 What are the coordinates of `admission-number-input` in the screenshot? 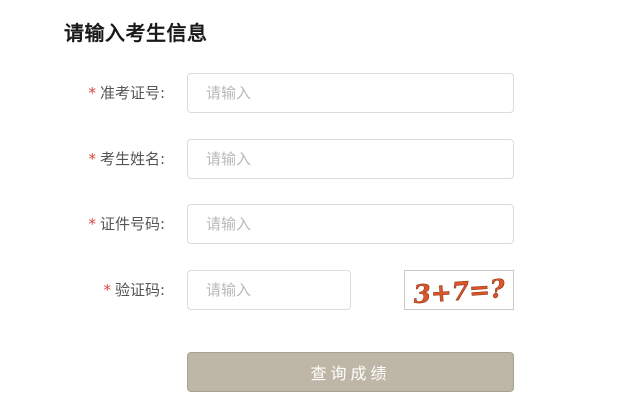 It's located at (350, 93).